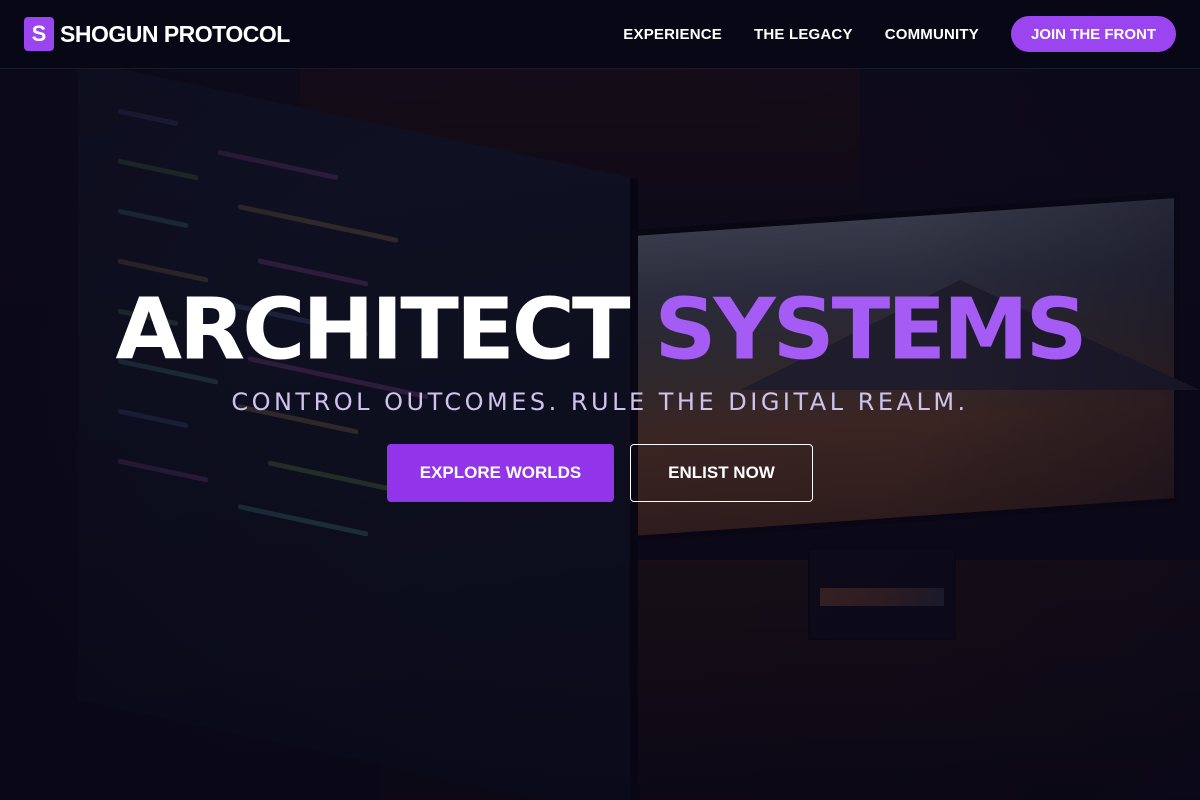 This screenshot has height=800, width=1200. I want to click on nav-link-the-legacy: THE LEGACY, so click(803, 34).